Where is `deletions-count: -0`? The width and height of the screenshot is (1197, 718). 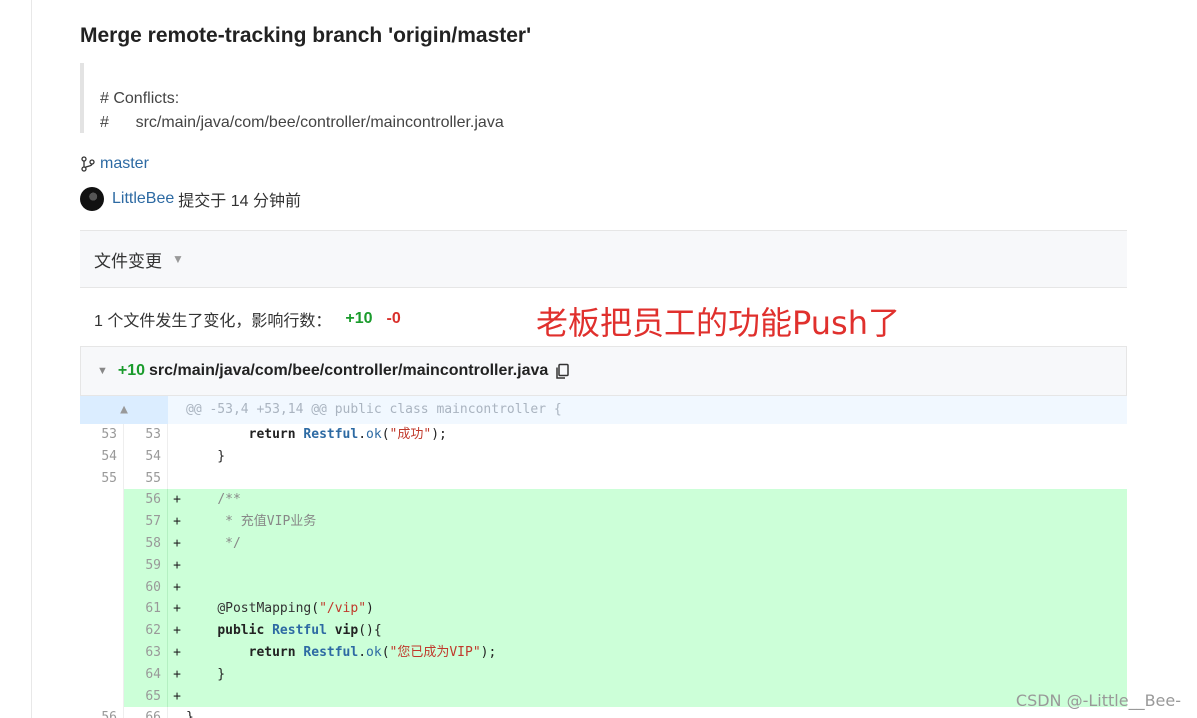
deletions-count: -0 is located at coordinates (393, 318).